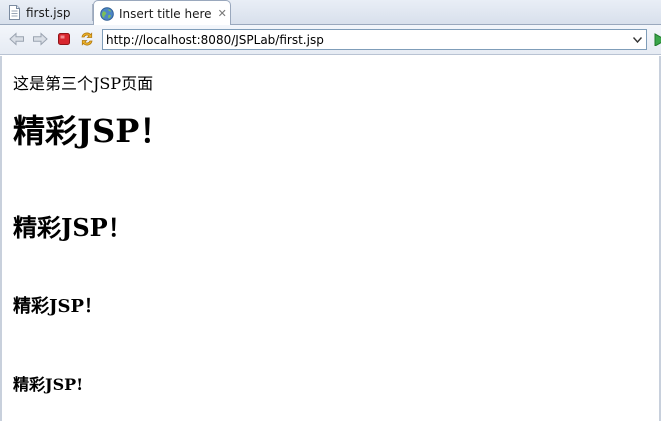 The width and height of the screenshot is (661, 421). I want to click on heading-4: 精彩JSP!, so click(48, 384).